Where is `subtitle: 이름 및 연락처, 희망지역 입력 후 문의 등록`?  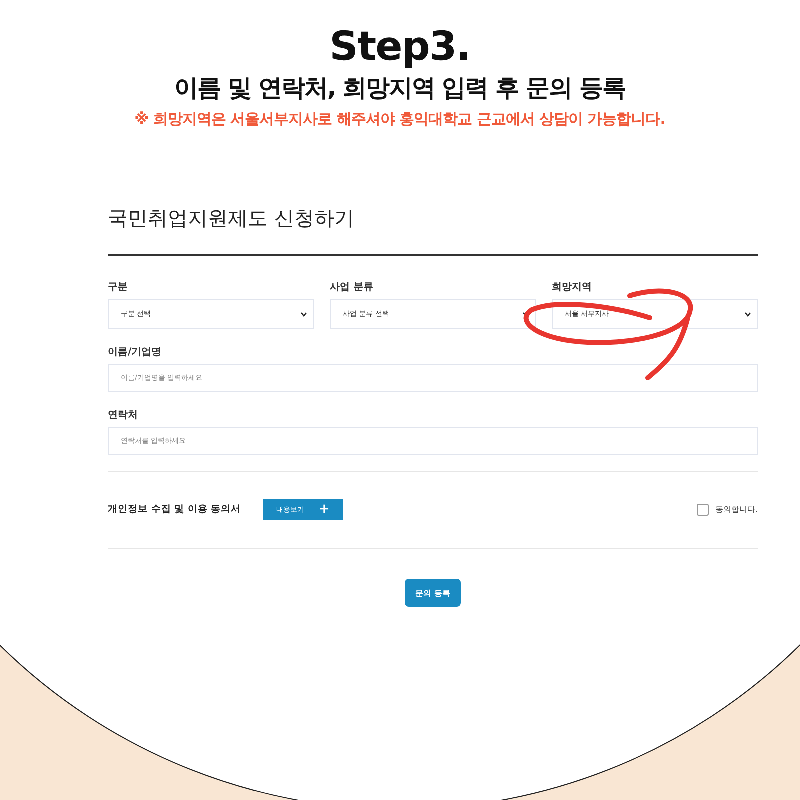 subtitle: 이름 및 연락처, 희망지역 입력 후 문의 등록 is located at coordinates (400, 88).